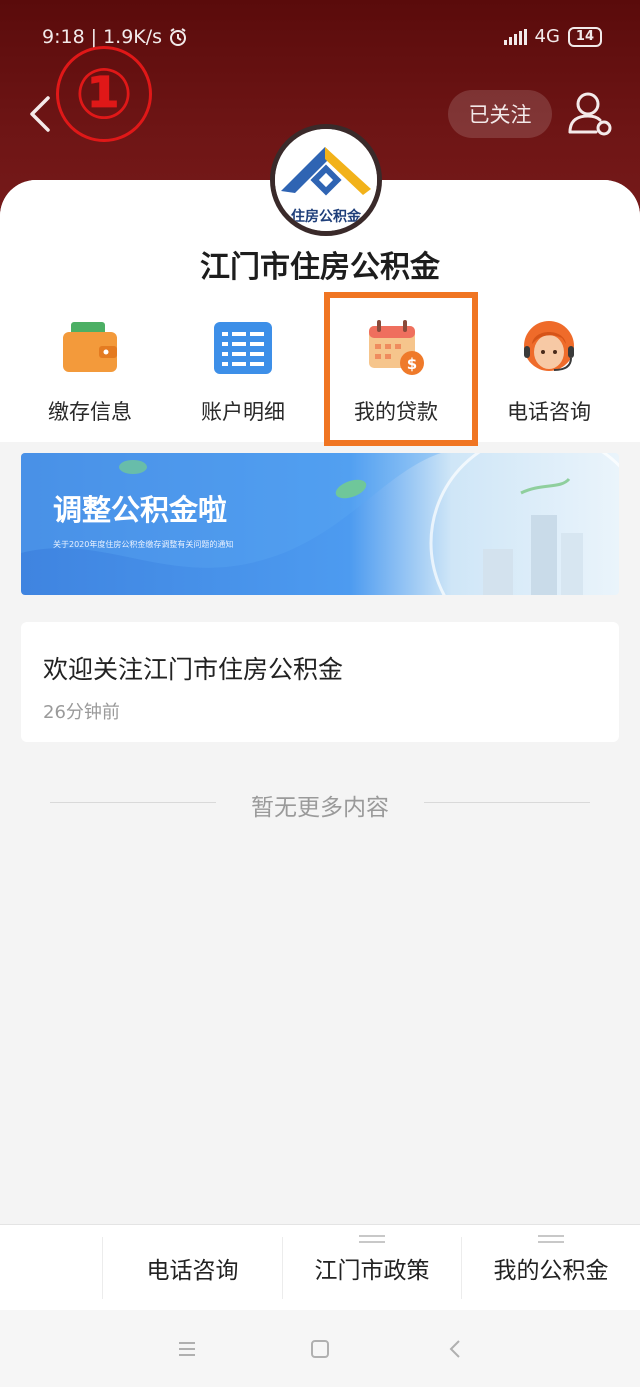 The image size is (640, 1387). Describe the element at coordinates (63, 37) in the screenshot. I see `status-time: 9:18` at that location.